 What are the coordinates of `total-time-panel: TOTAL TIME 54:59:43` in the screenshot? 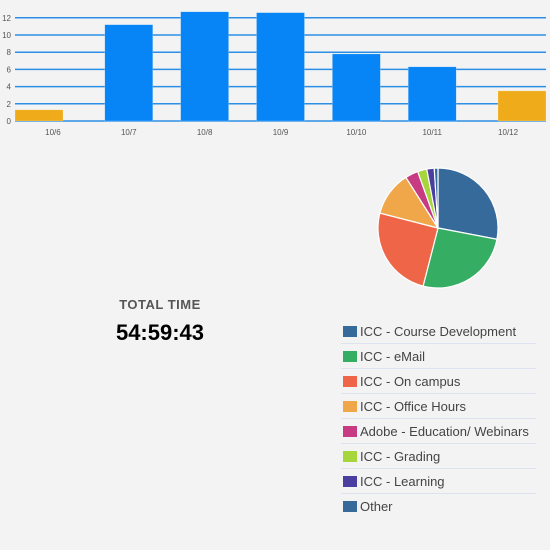 It's located at (160, 321).